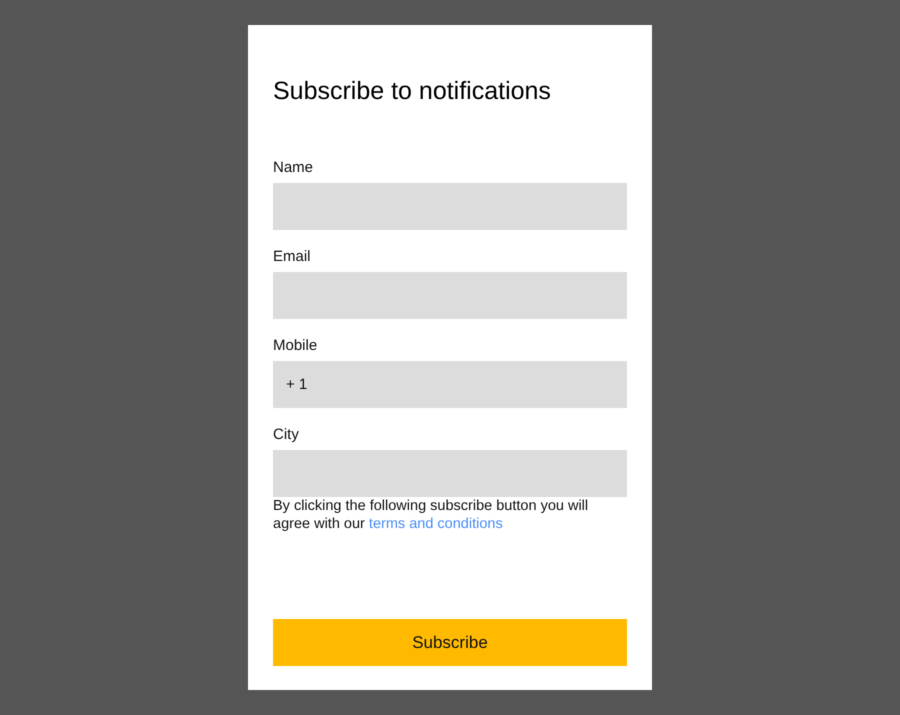  Describe the element at coordinates (292, 256) in the screenshot. I see `field-label: Email` at that location.